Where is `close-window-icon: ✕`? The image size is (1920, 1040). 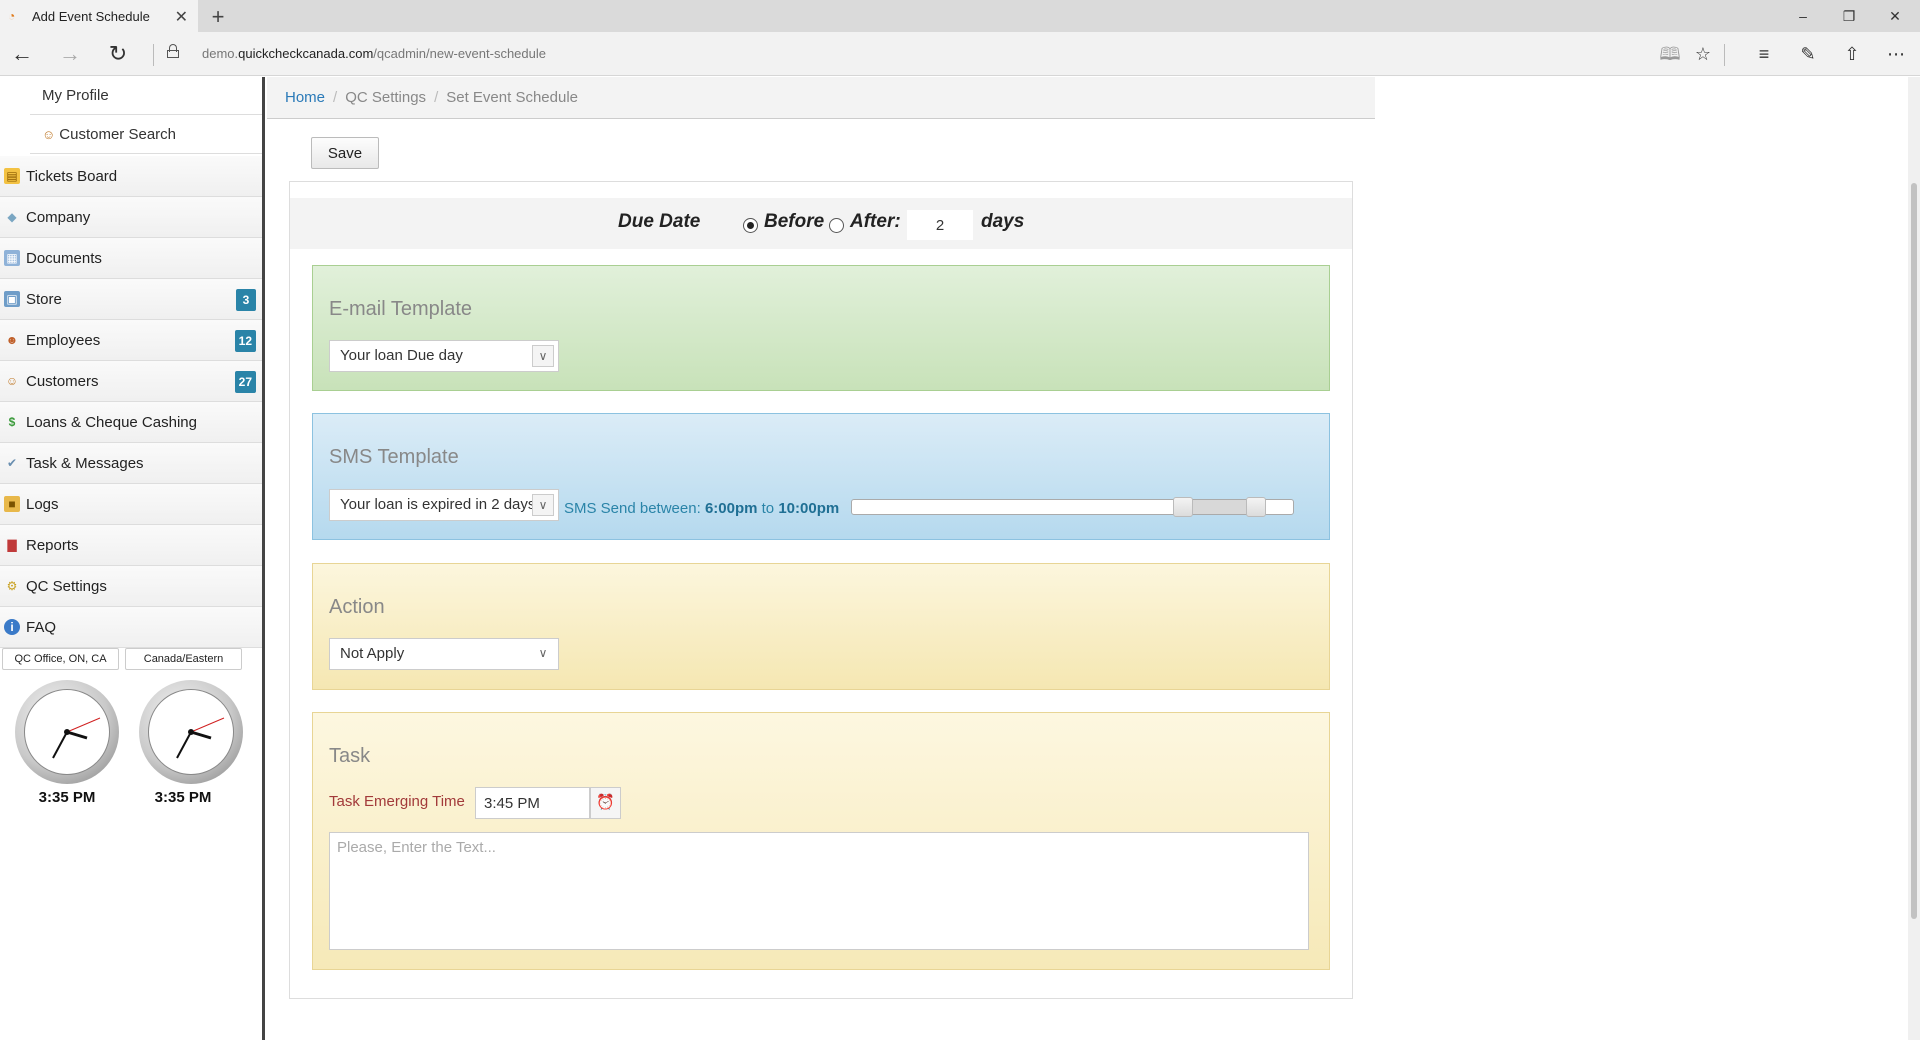
close-window-icon: ✕ is located at coordinates (1895, 16).